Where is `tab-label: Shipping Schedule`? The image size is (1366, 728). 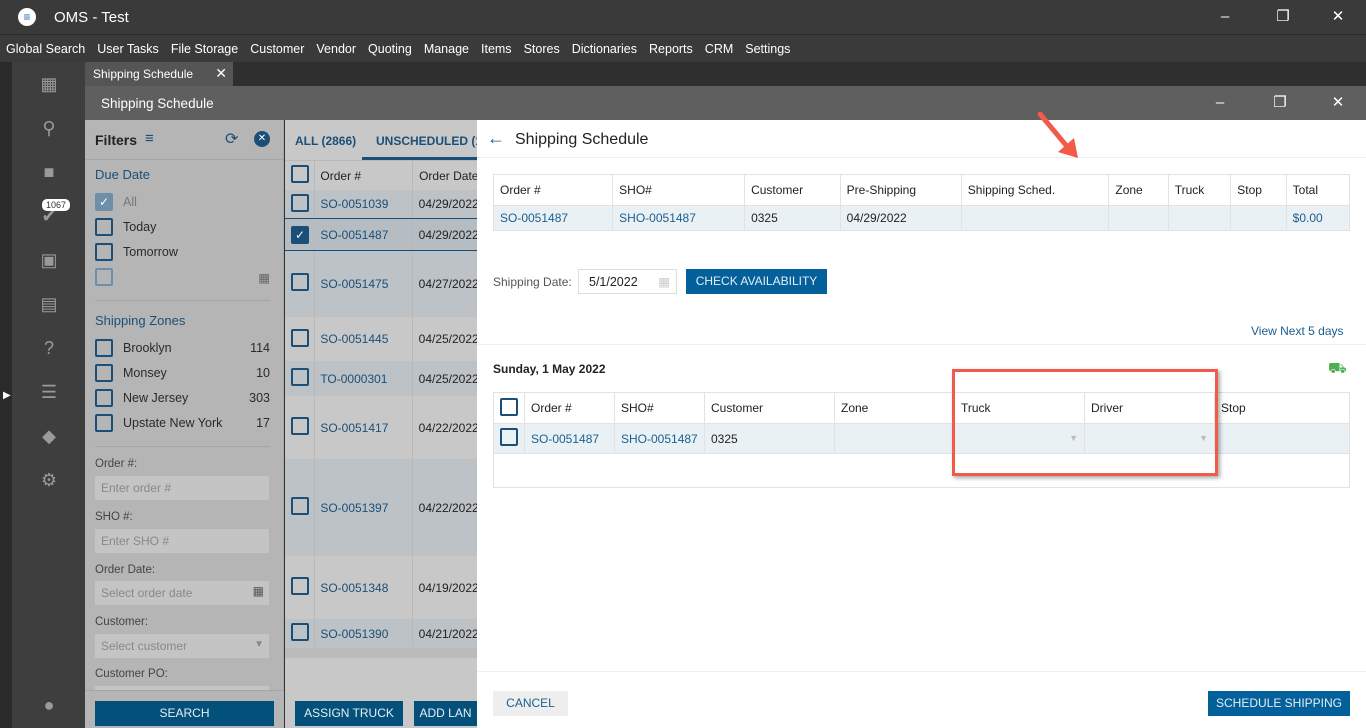
tab-label: Shipping Schedule is located at coordinates (143, 74).